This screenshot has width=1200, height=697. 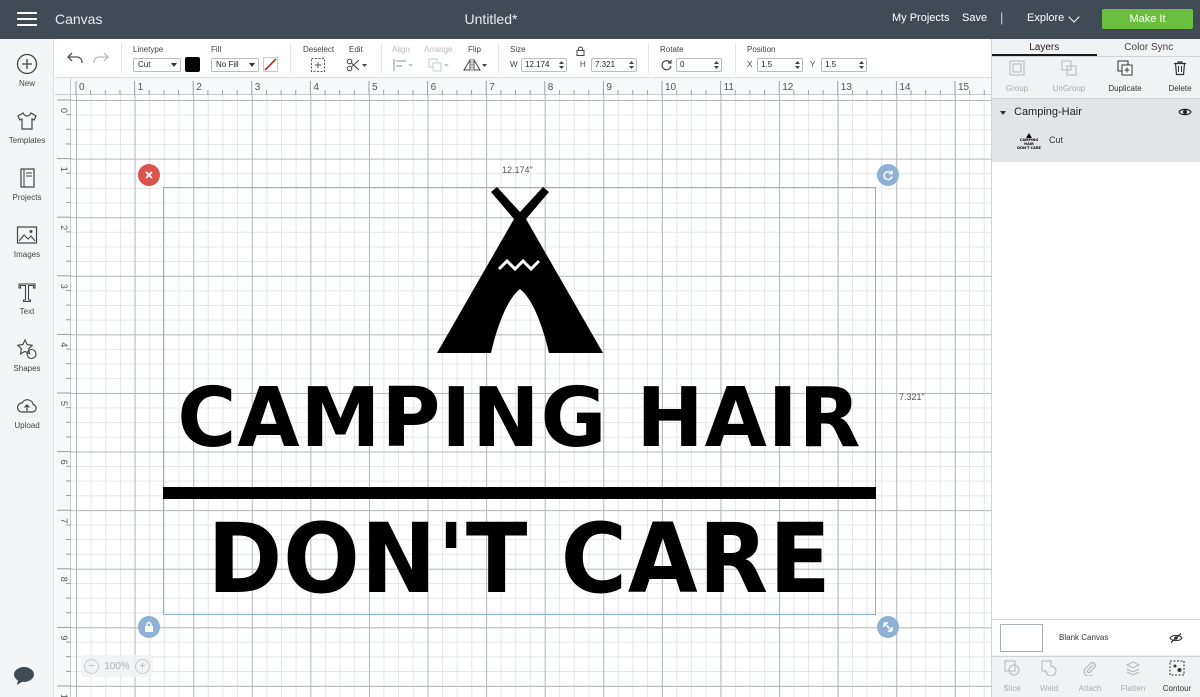 I want to click on save-link: Save, so click(x=974, y=18).